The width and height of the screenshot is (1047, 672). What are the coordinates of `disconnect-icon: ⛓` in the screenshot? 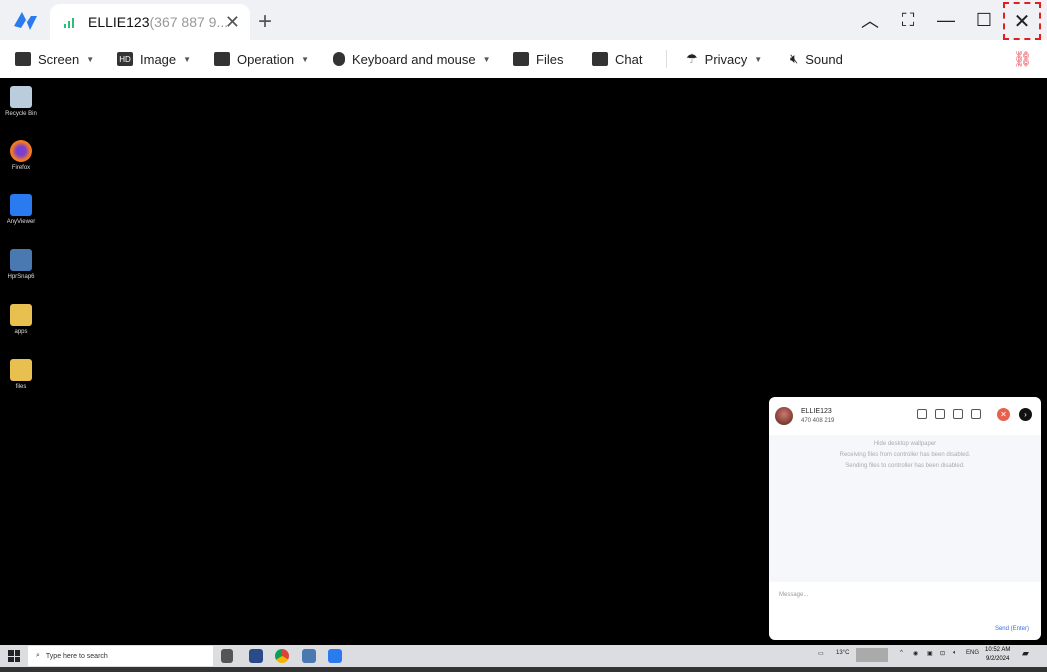 It's located at (1022, 59).